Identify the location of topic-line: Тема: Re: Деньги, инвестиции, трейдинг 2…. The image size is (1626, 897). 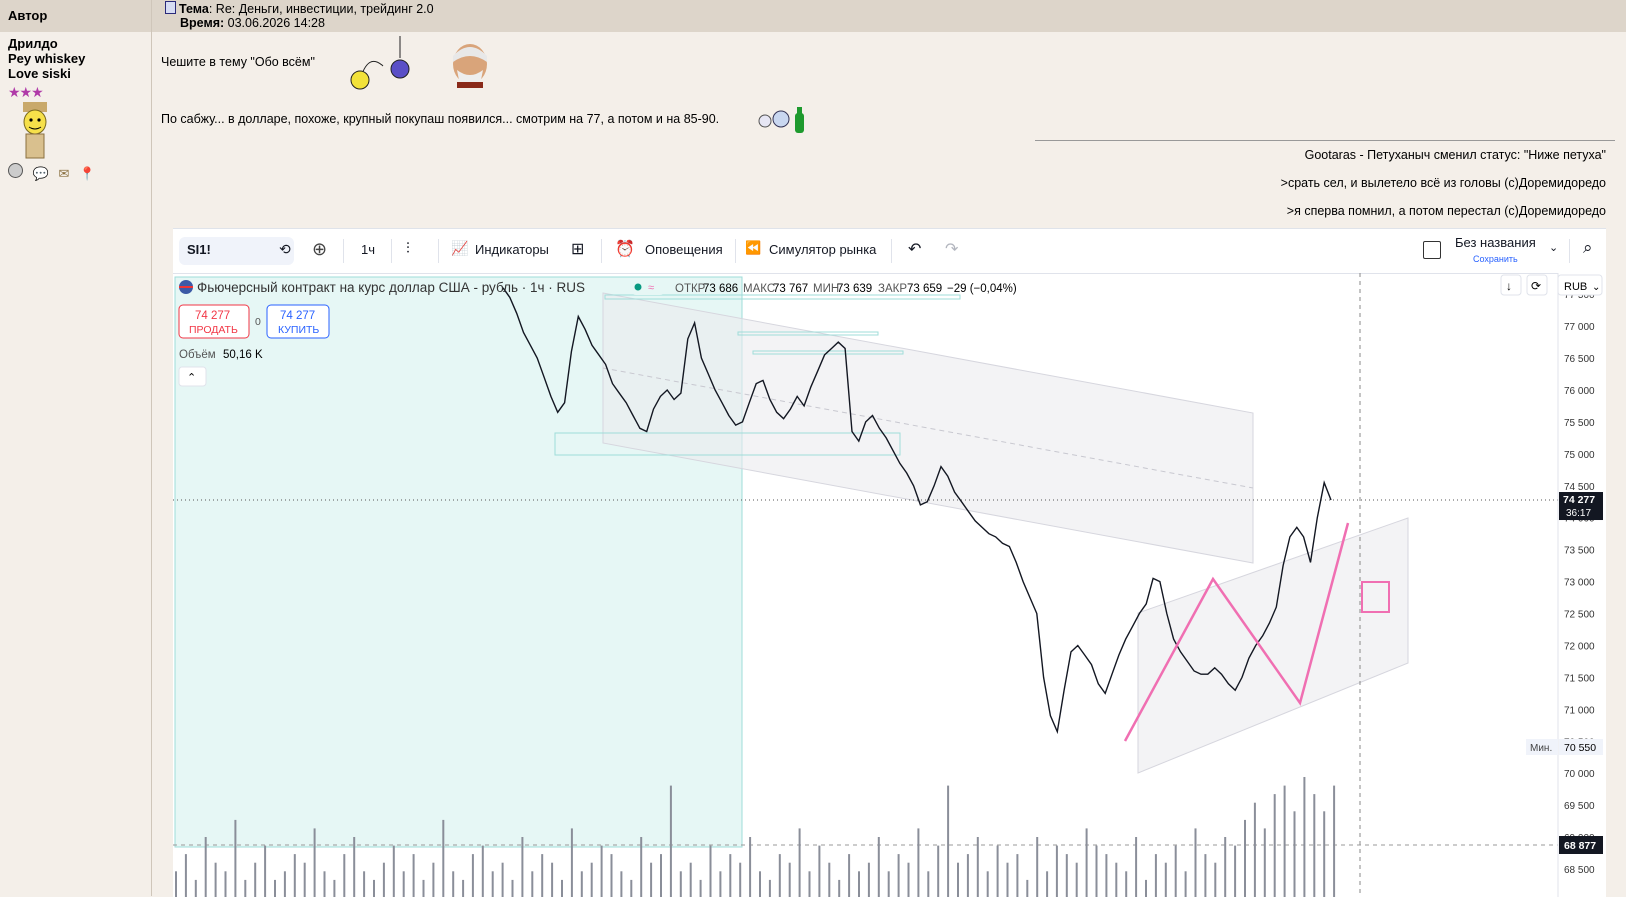
(299, 8).